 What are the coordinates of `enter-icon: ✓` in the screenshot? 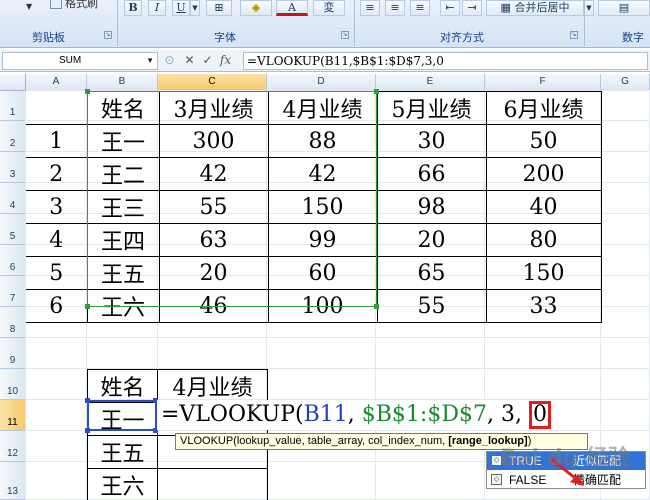 It's located at (207, 60).